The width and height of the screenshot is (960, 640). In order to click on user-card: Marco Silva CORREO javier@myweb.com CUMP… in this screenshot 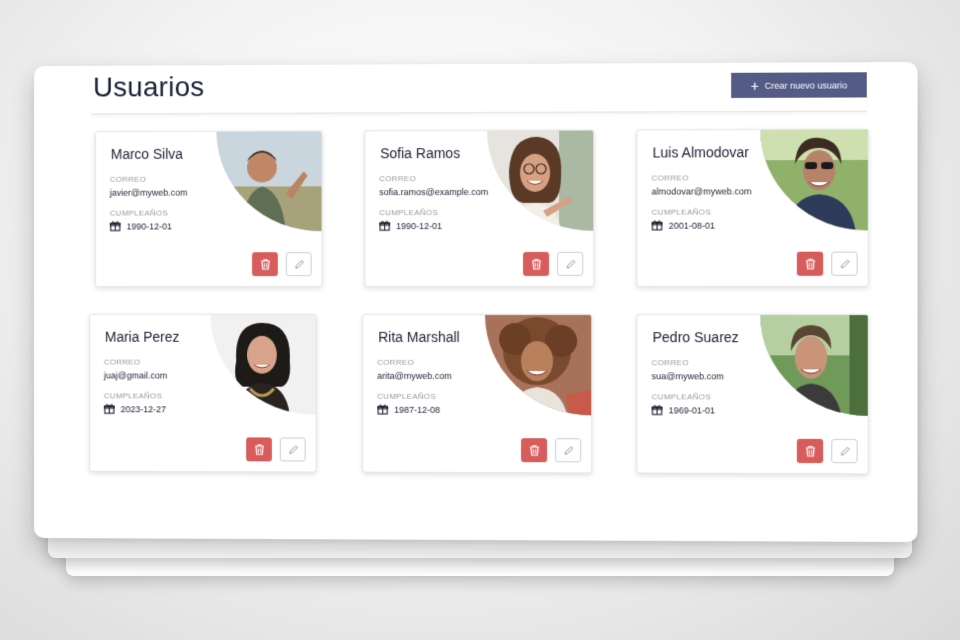, I will do `click(209, 209)`.